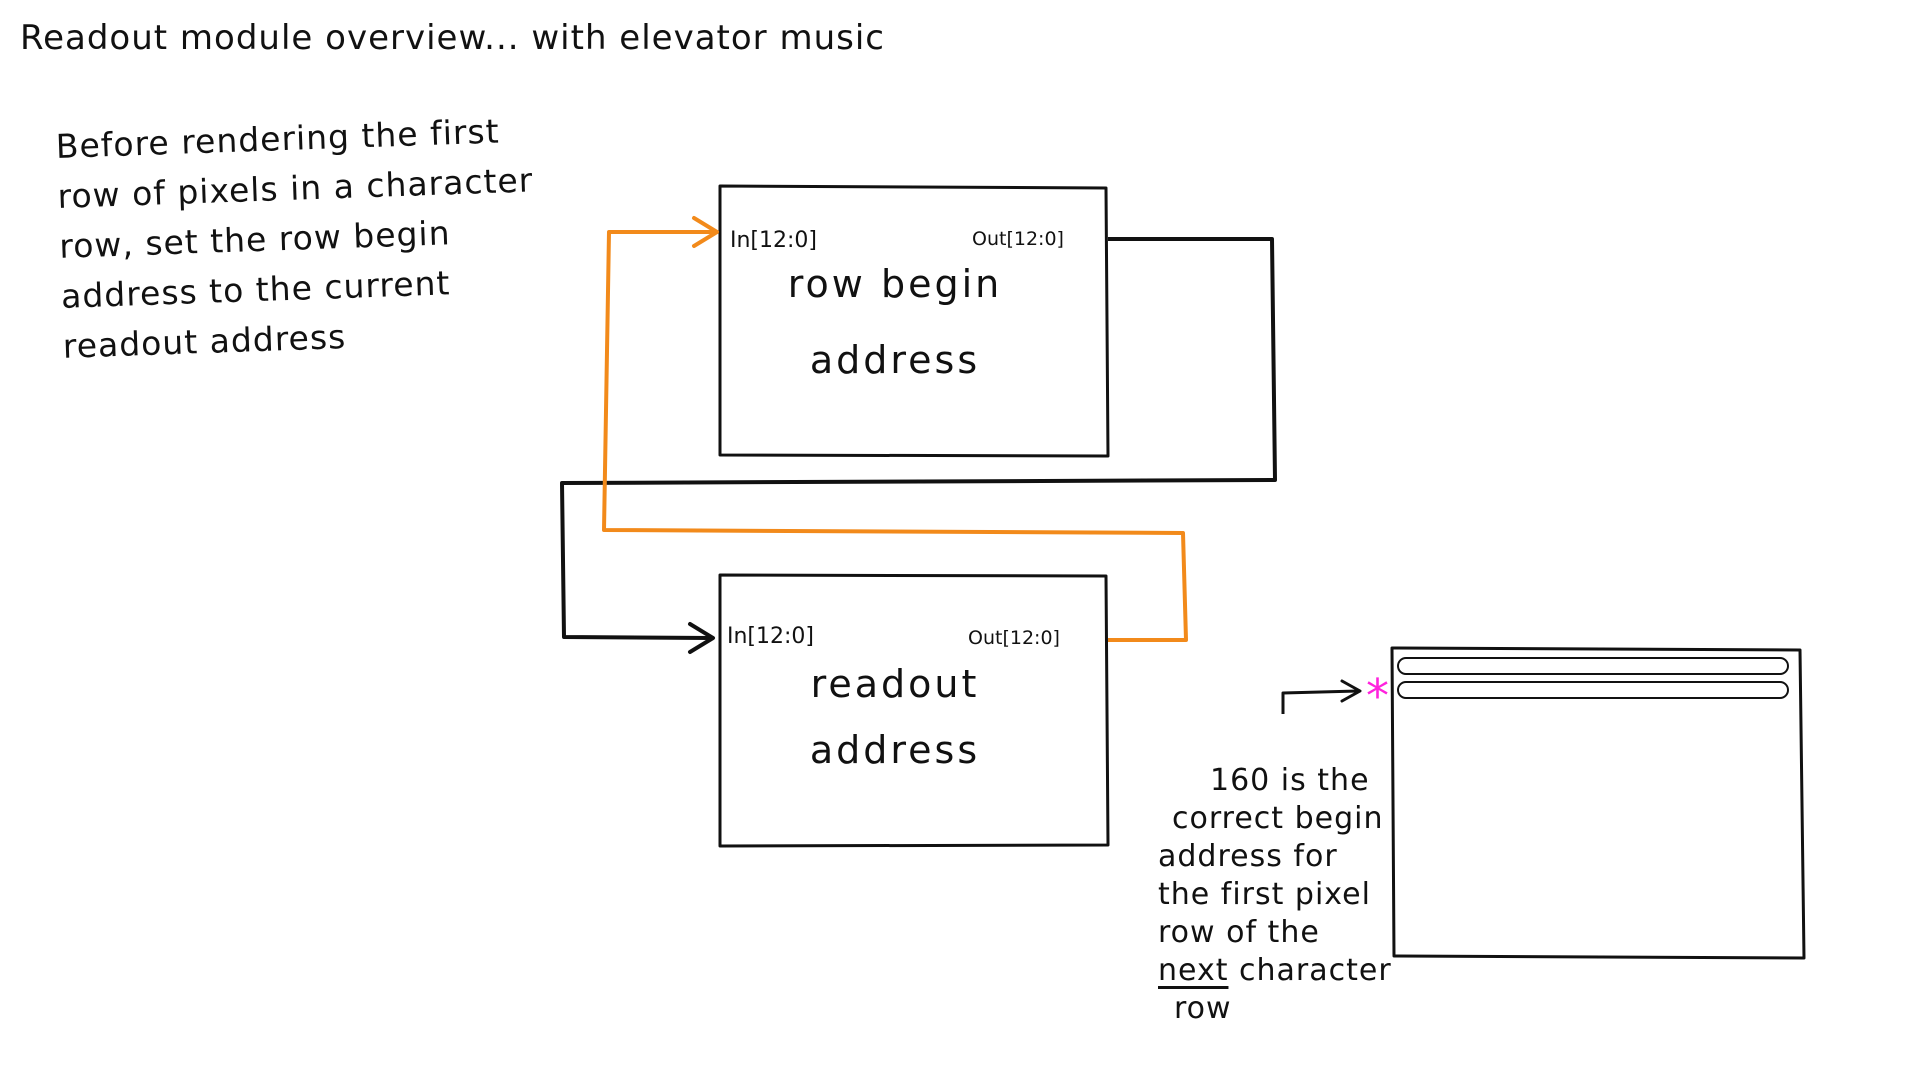 The image size is (1919, 1080). I want to click on callout-line: 160 is the, so click(1290, 780).